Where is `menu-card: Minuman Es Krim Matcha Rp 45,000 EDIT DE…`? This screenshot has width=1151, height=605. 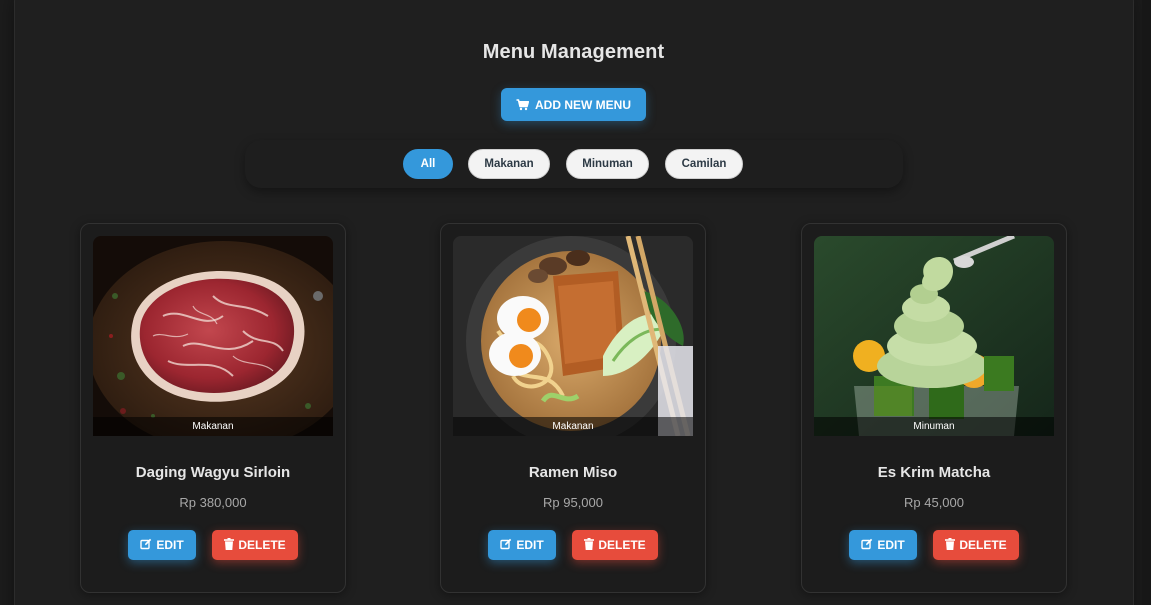 menu-card: Minuman Es Krim Matcha Rp 45,000 EDIT DE… is located at coordinates (934, 408).